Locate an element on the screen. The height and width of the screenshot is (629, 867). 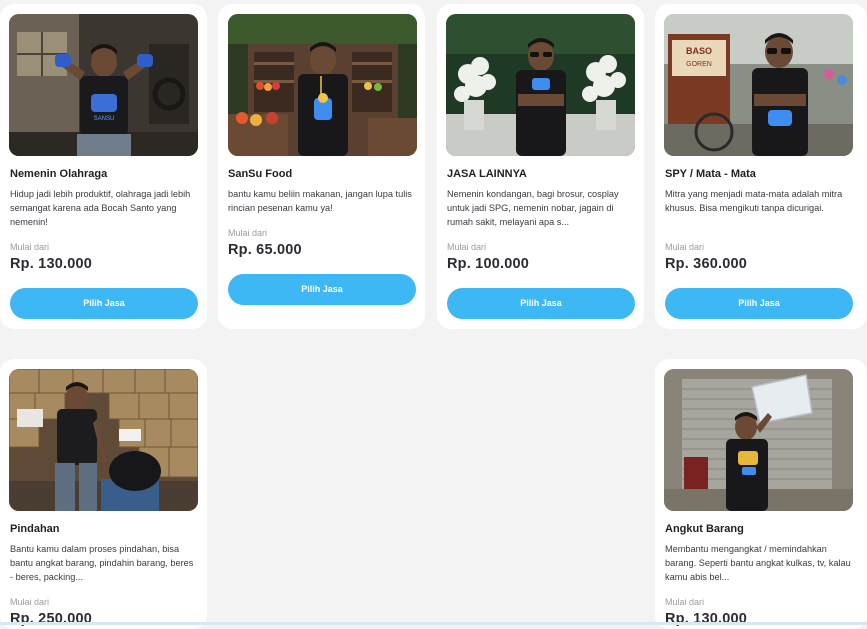
service-photo-garage-lifting is located at coordinates (758, 440).